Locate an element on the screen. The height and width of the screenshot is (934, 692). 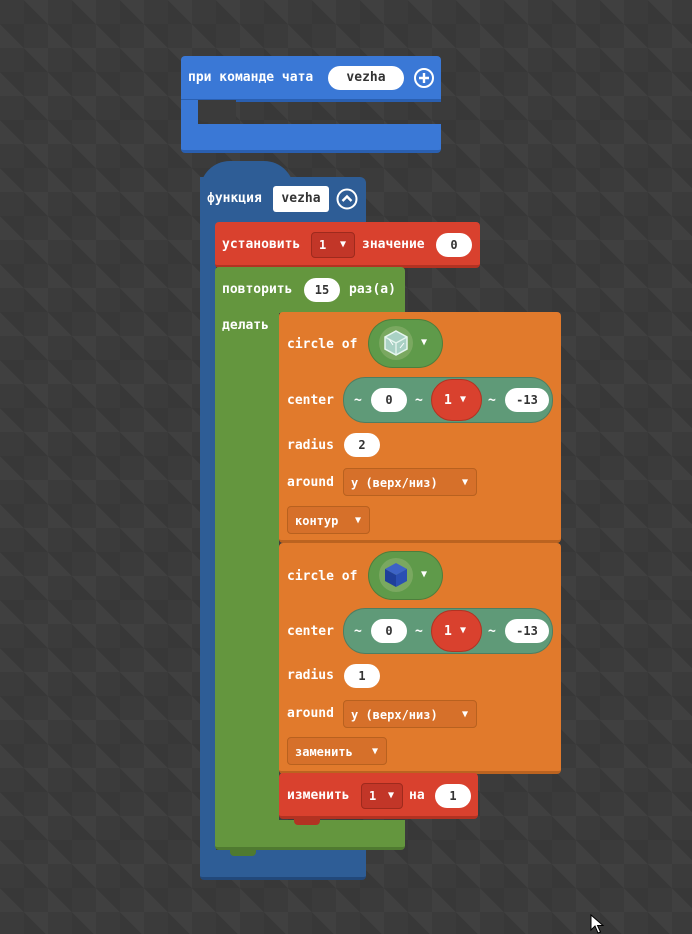
radius-input: 2 is located at coordinates (362, 445).